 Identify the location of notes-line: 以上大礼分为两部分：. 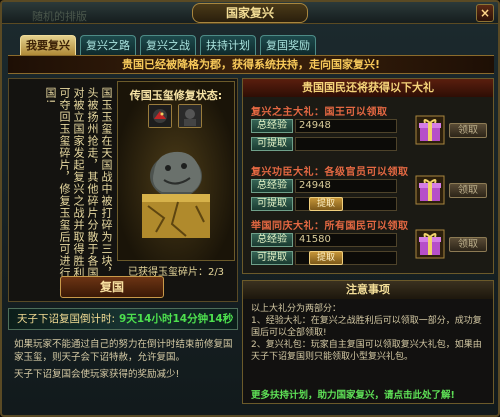
(296, 309).